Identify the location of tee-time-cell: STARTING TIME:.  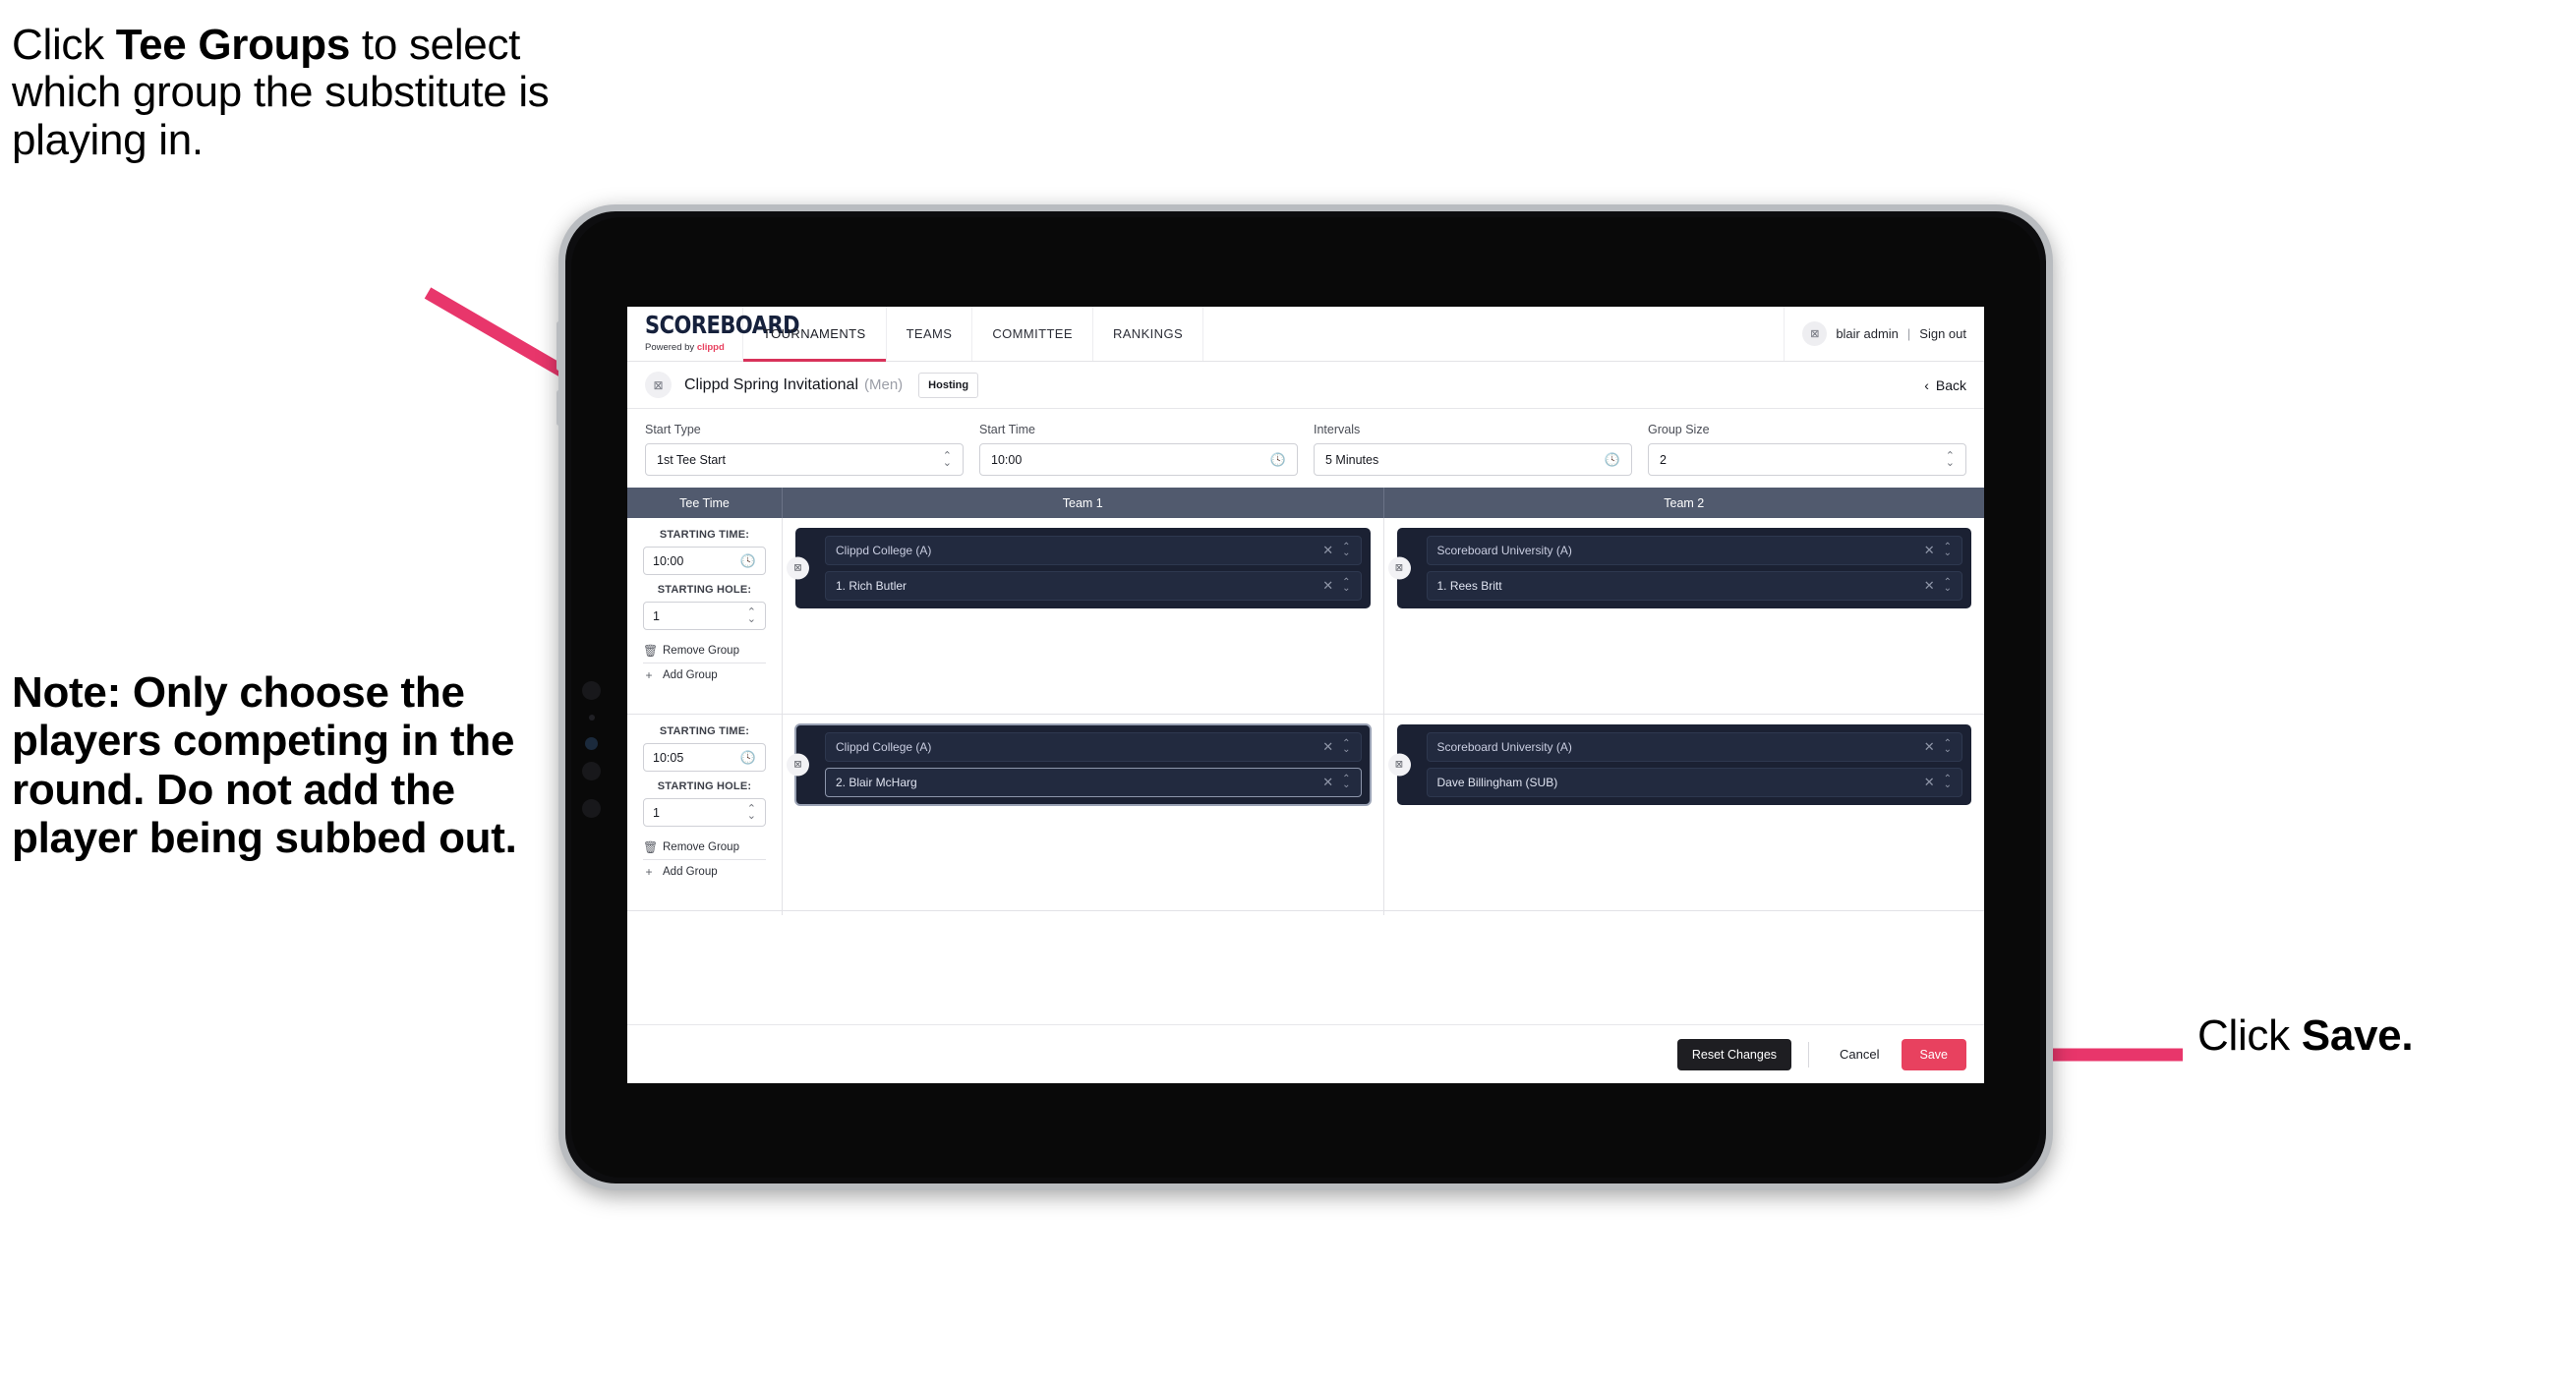
(705, 913).